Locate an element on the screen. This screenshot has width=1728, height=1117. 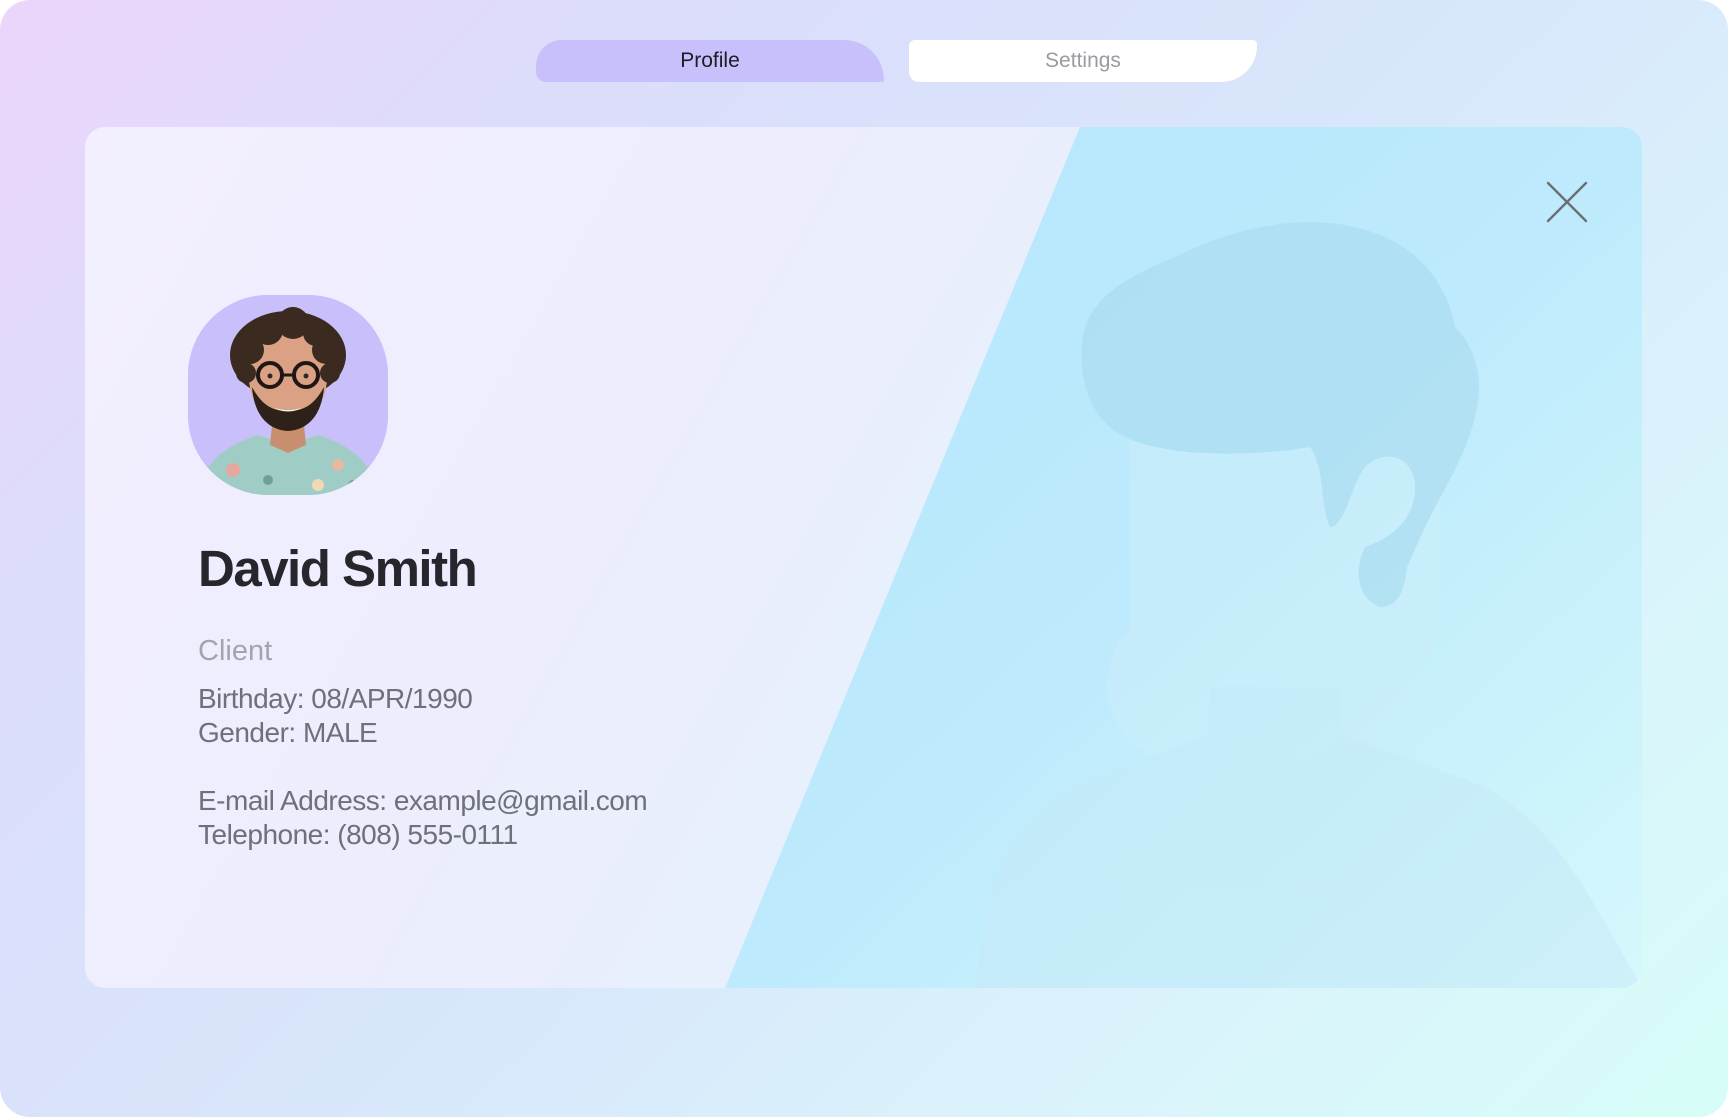
profile-name: David Smith is located at coordinates (338, 568).